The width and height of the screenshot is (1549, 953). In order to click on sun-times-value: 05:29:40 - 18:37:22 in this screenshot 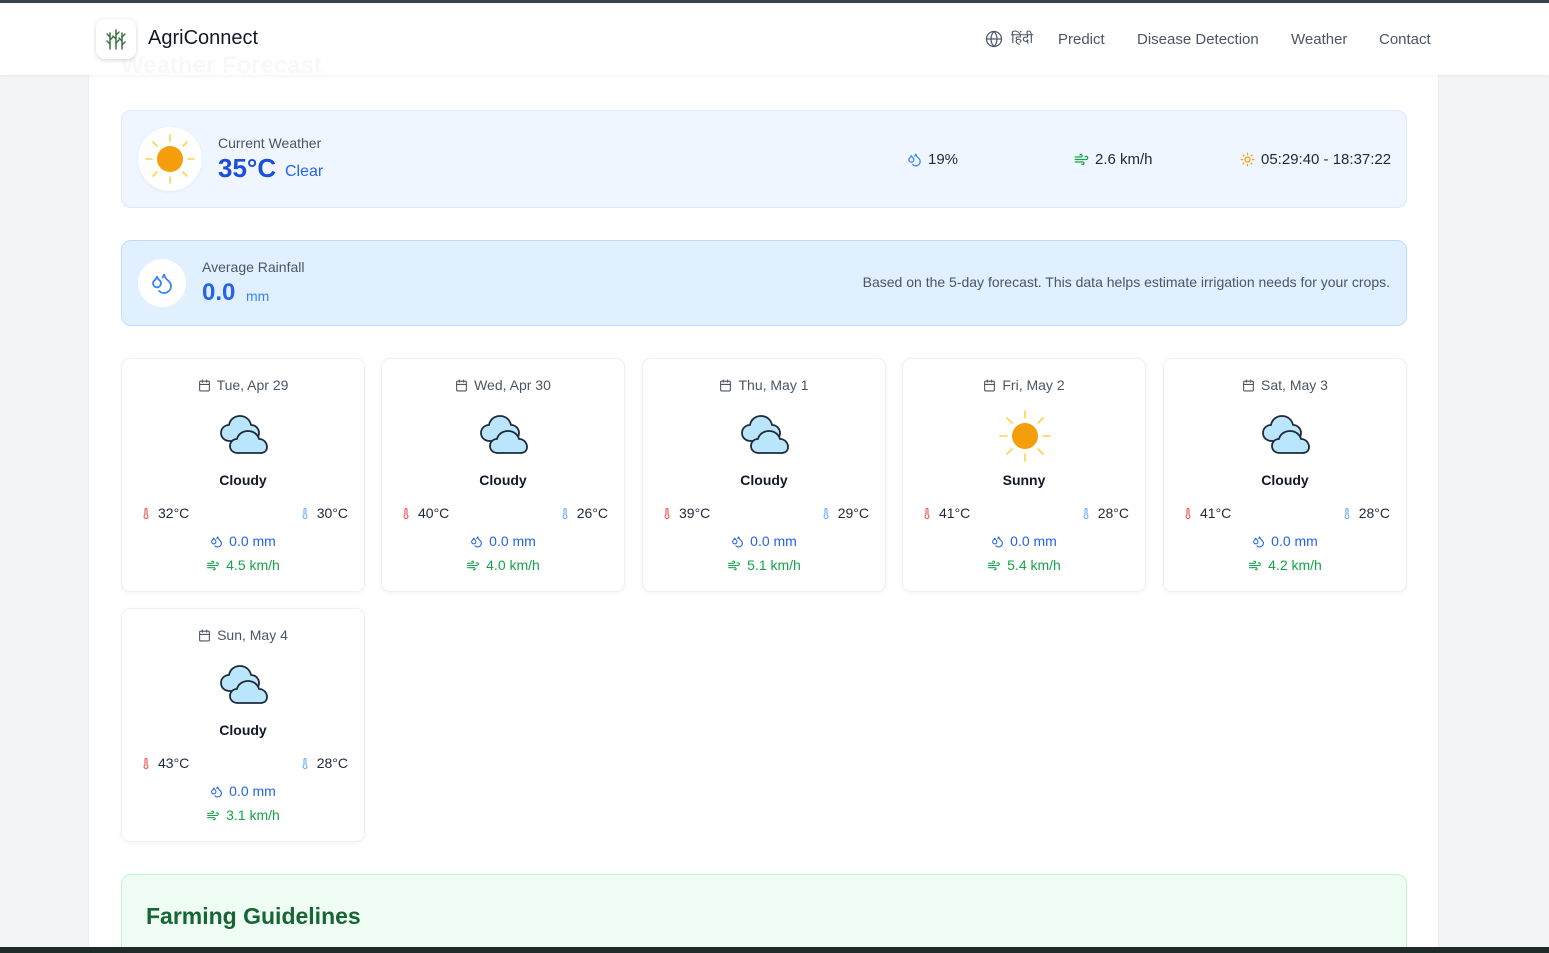, I will do `click(1326, 159)`.